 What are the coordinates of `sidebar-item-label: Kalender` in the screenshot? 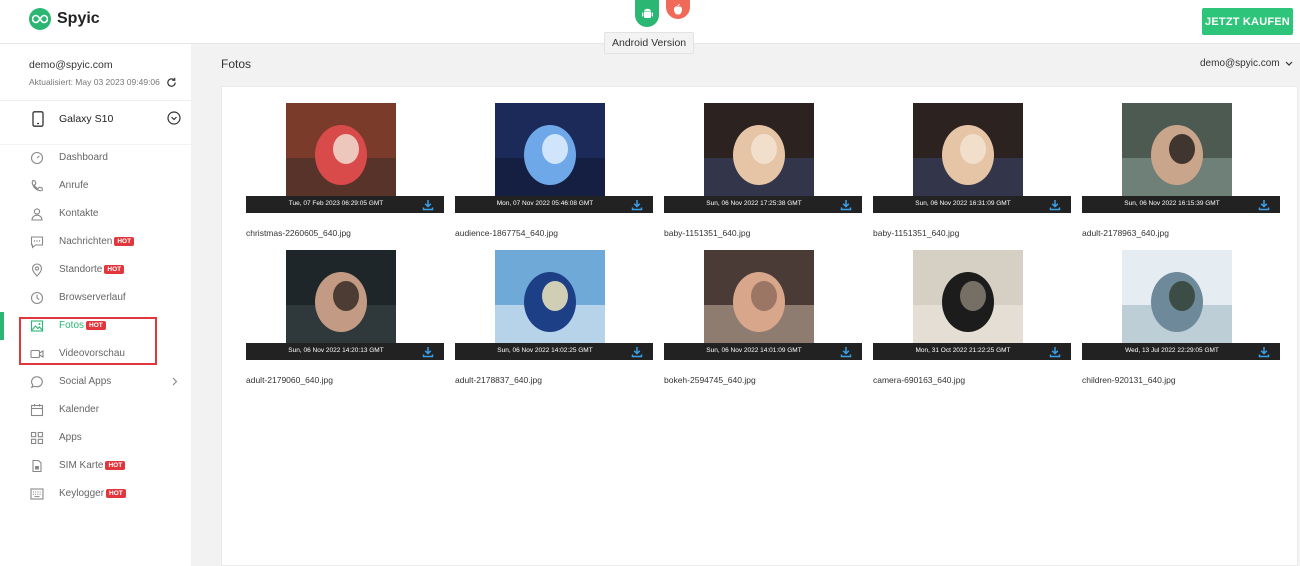 It's located at (79, 409).